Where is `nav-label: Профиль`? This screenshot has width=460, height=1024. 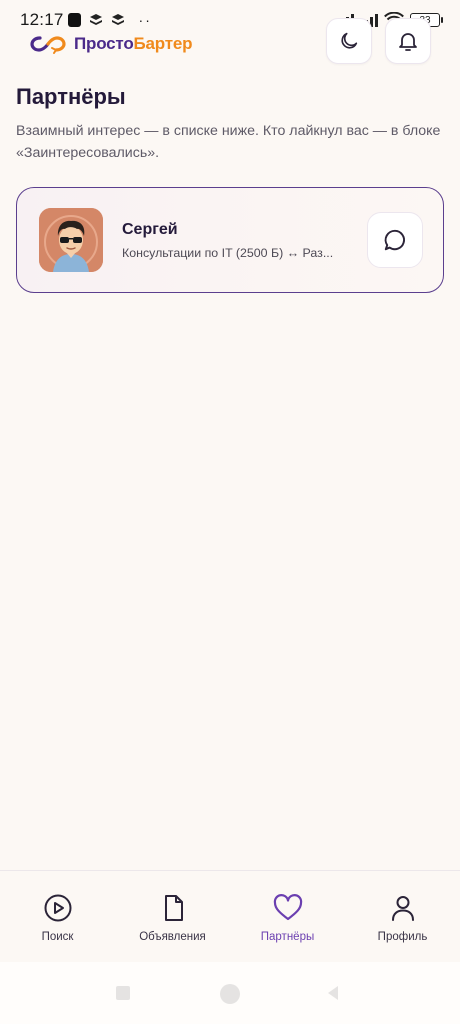 nav-label: Профиль is located at coordinates (402, 937).